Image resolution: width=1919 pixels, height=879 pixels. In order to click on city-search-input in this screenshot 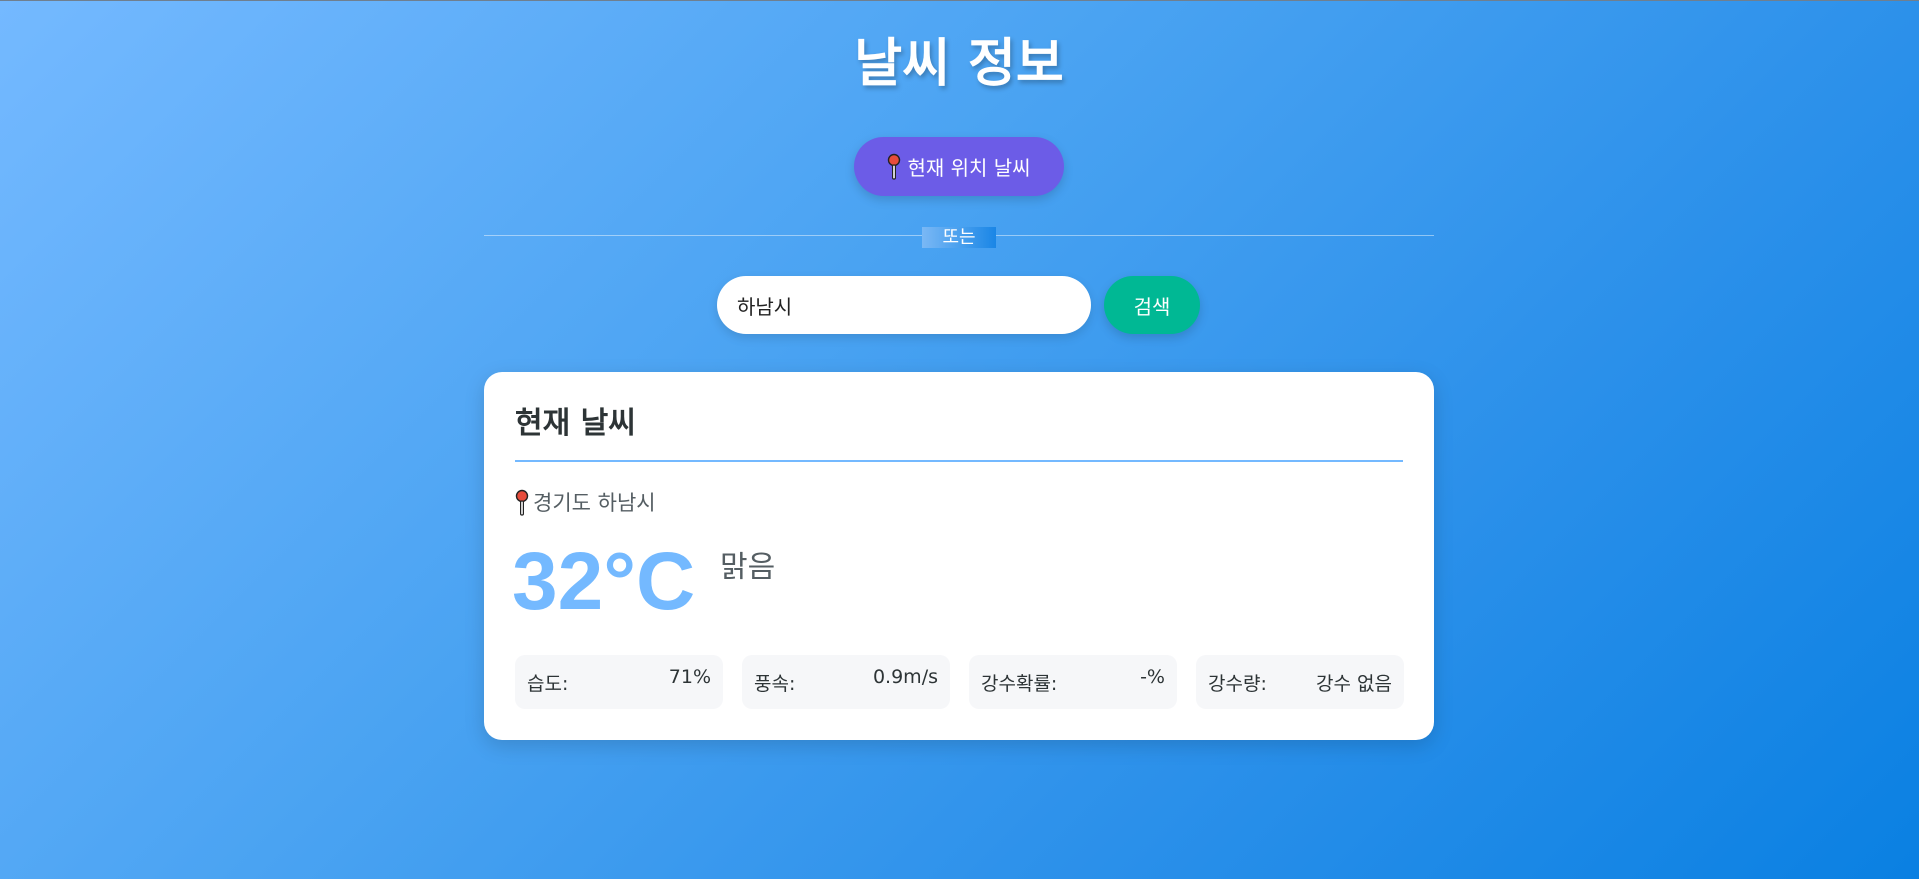, I will do `click(904, 305)`.